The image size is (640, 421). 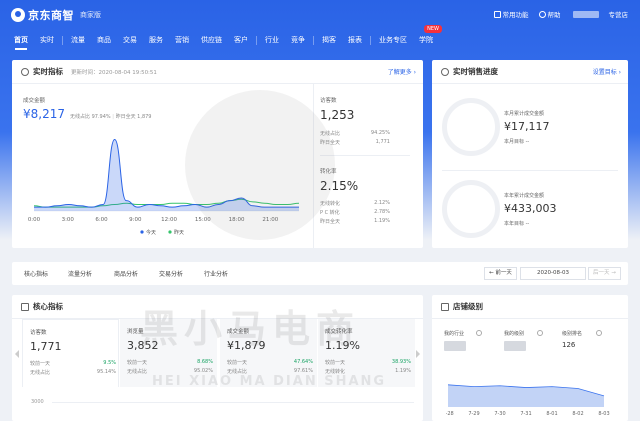 I want to click on gmv-wireless-label: 无线占比, so click(x=80, y=117).